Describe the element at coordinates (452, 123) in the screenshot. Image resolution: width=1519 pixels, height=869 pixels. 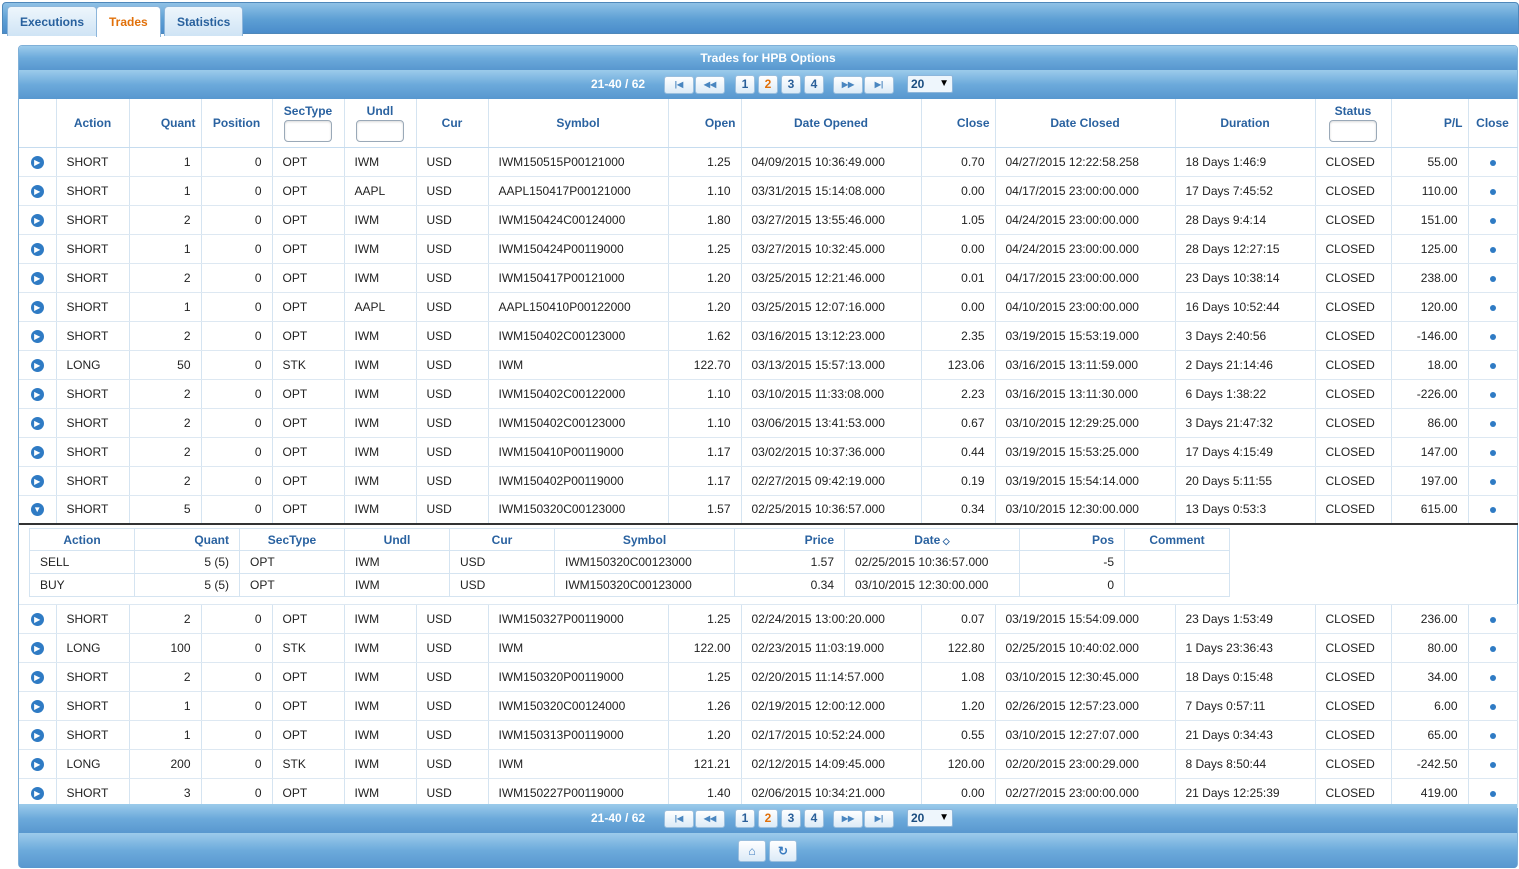
I see `col-header-cur: Cur` at that location.